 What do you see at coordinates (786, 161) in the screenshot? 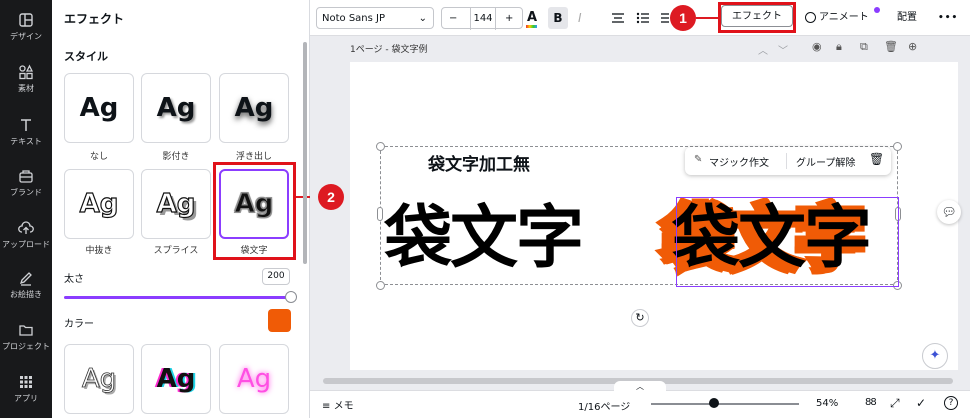
I see `menu-divider` at bounding box center [786, 161].